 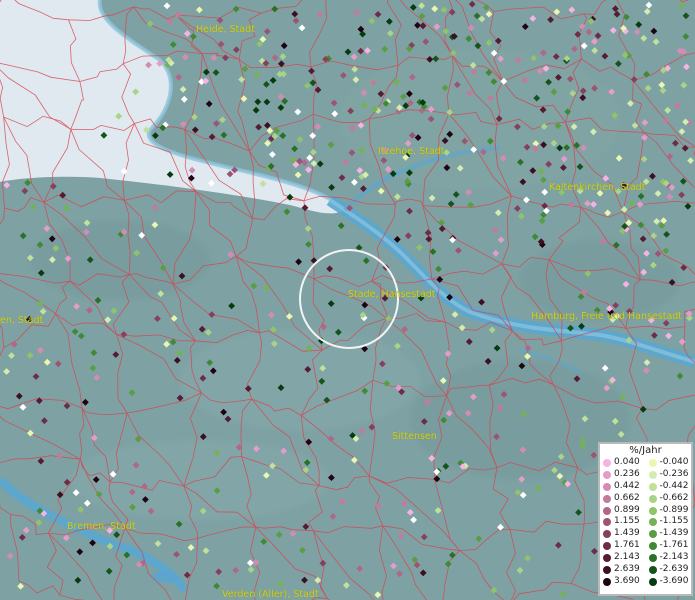 I want to click on legend-row: 1.155 -1.155, so click(x=645, y=522).